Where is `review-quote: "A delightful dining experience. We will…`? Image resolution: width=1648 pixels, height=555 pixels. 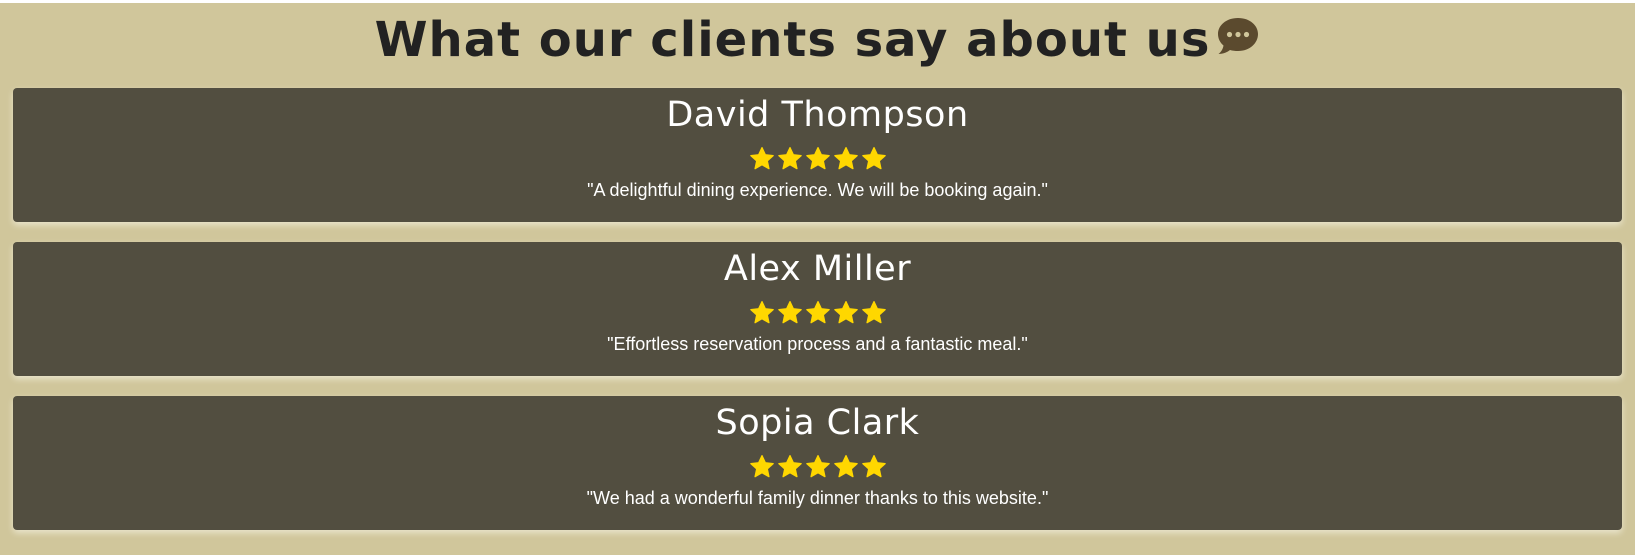
review-quote: "A delightful dining experience. We will… is located at coordinates (817, 190).